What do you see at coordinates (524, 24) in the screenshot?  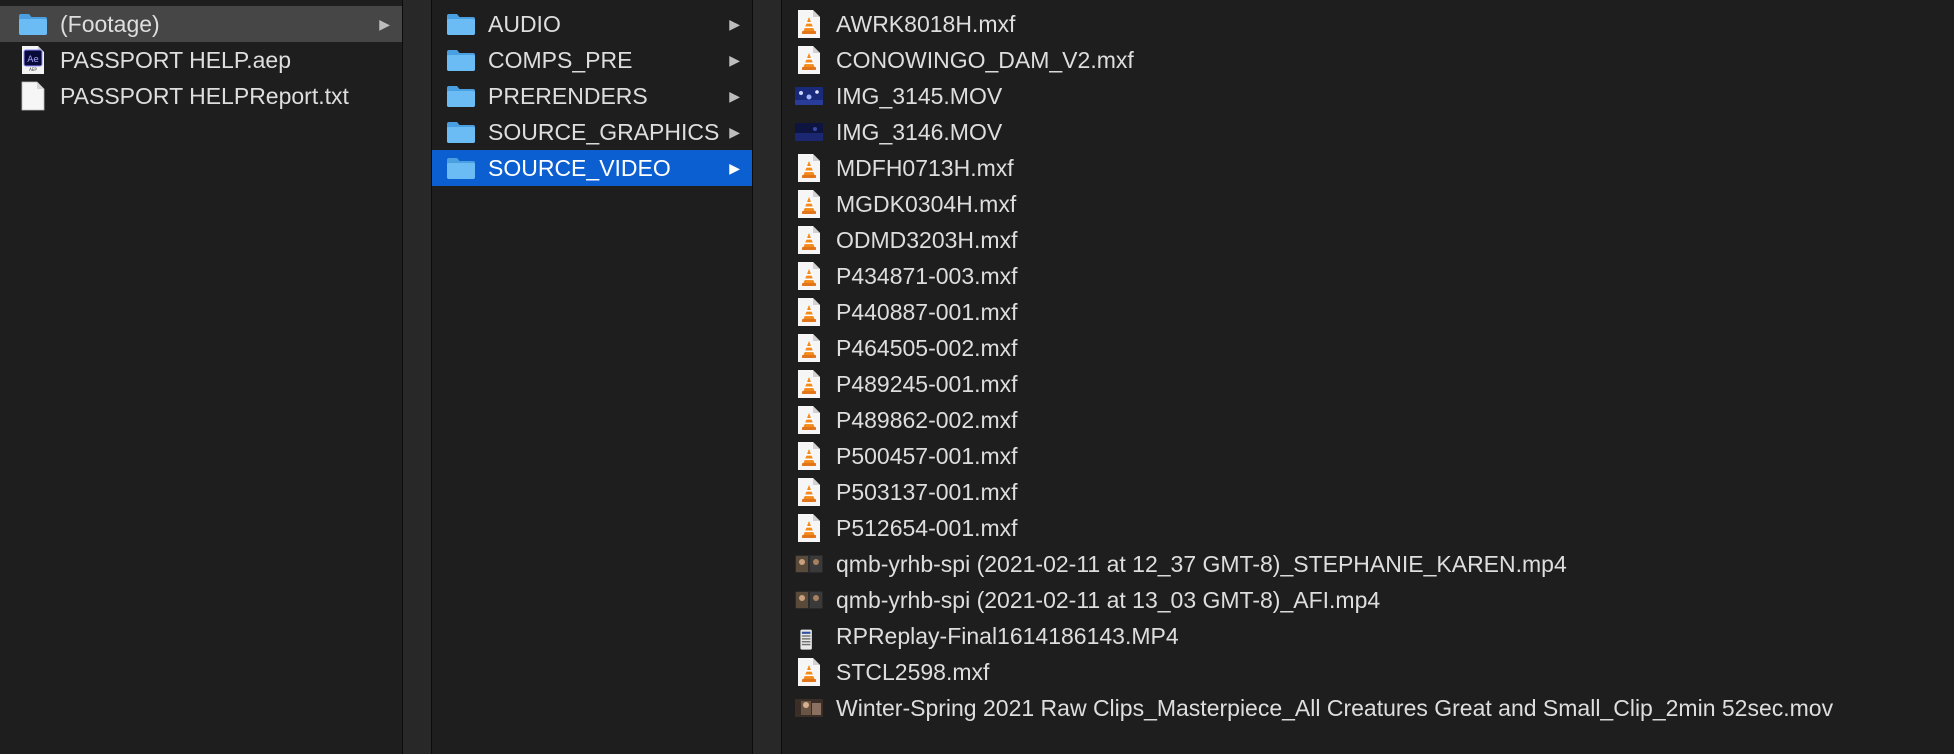 I see `item-label: AUDIO` at bounding box center [524, 24].